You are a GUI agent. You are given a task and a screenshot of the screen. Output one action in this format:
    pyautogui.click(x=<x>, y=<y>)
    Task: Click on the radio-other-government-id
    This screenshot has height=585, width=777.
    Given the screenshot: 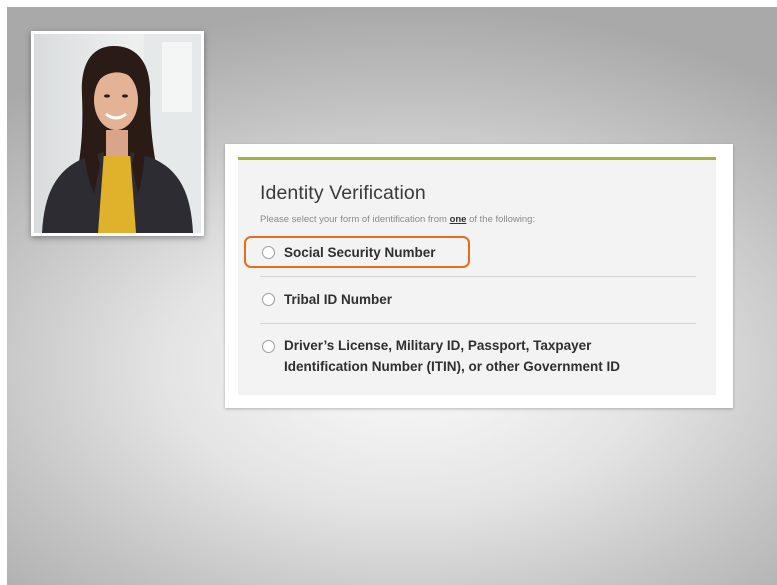 What is the action you would take?
    pyautogui.click(x=268, y=346)
    